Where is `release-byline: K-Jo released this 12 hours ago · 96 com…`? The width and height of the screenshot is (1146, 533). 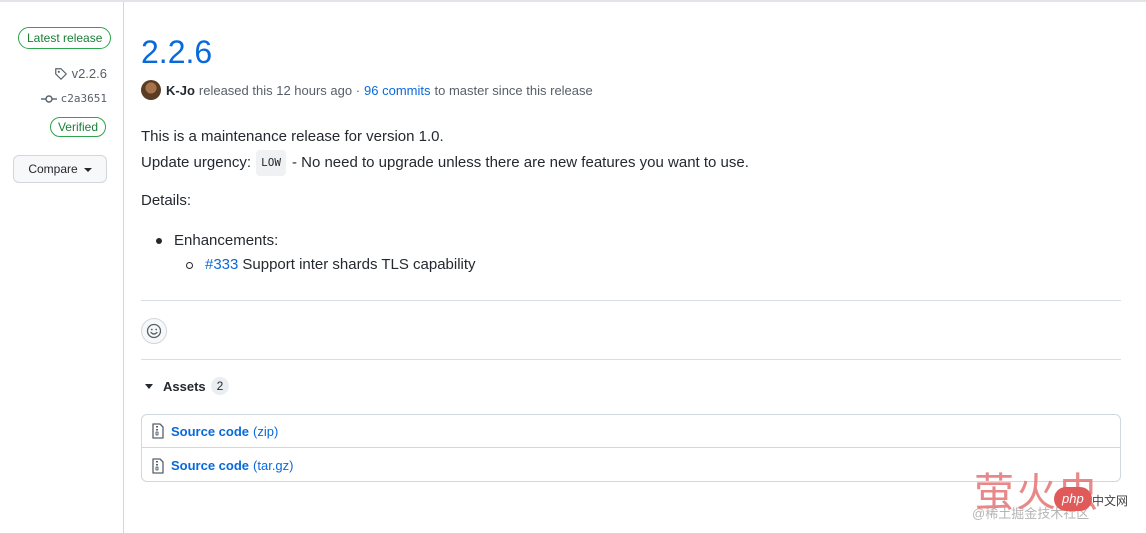 release-byline: K-Jo released this 12 hours ago · 96 com… is located at coordinates (367, 90).